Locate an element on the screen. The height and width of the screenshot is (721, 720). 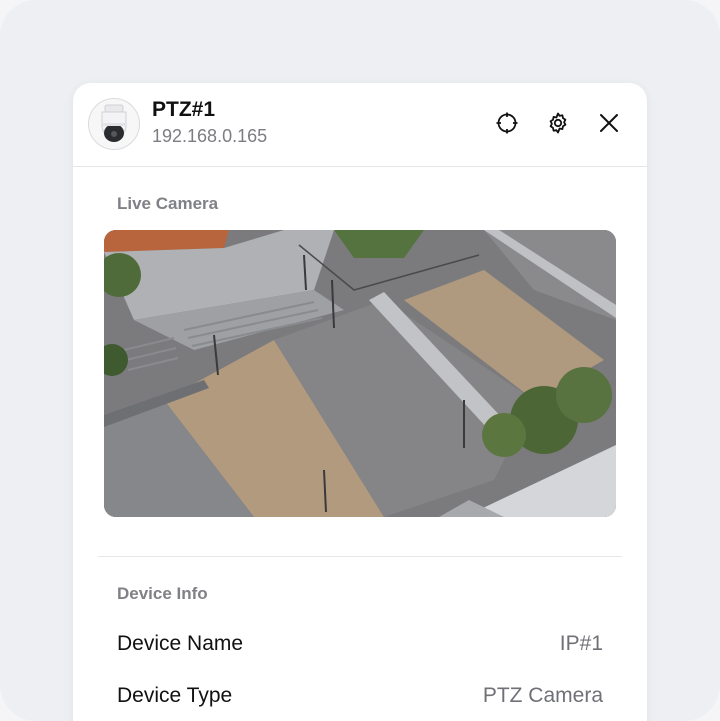
camera-ip: 192.168.0.165 is located at coordinates (210, 136).